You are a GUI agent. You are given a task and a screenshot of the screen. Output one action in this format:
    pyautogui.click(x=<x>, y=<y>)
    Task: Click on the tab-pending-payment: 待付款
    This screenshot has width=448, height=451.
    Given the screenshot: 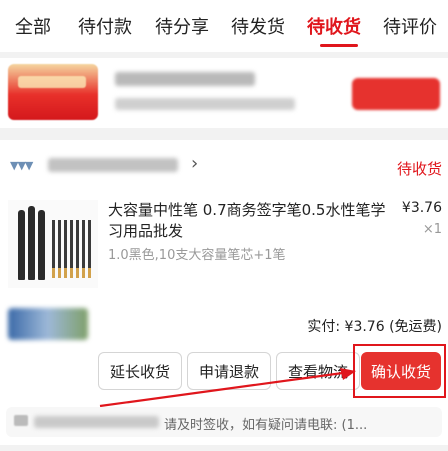 What is the action you would take?
    pyautogui.click(x=105, y=26)
    